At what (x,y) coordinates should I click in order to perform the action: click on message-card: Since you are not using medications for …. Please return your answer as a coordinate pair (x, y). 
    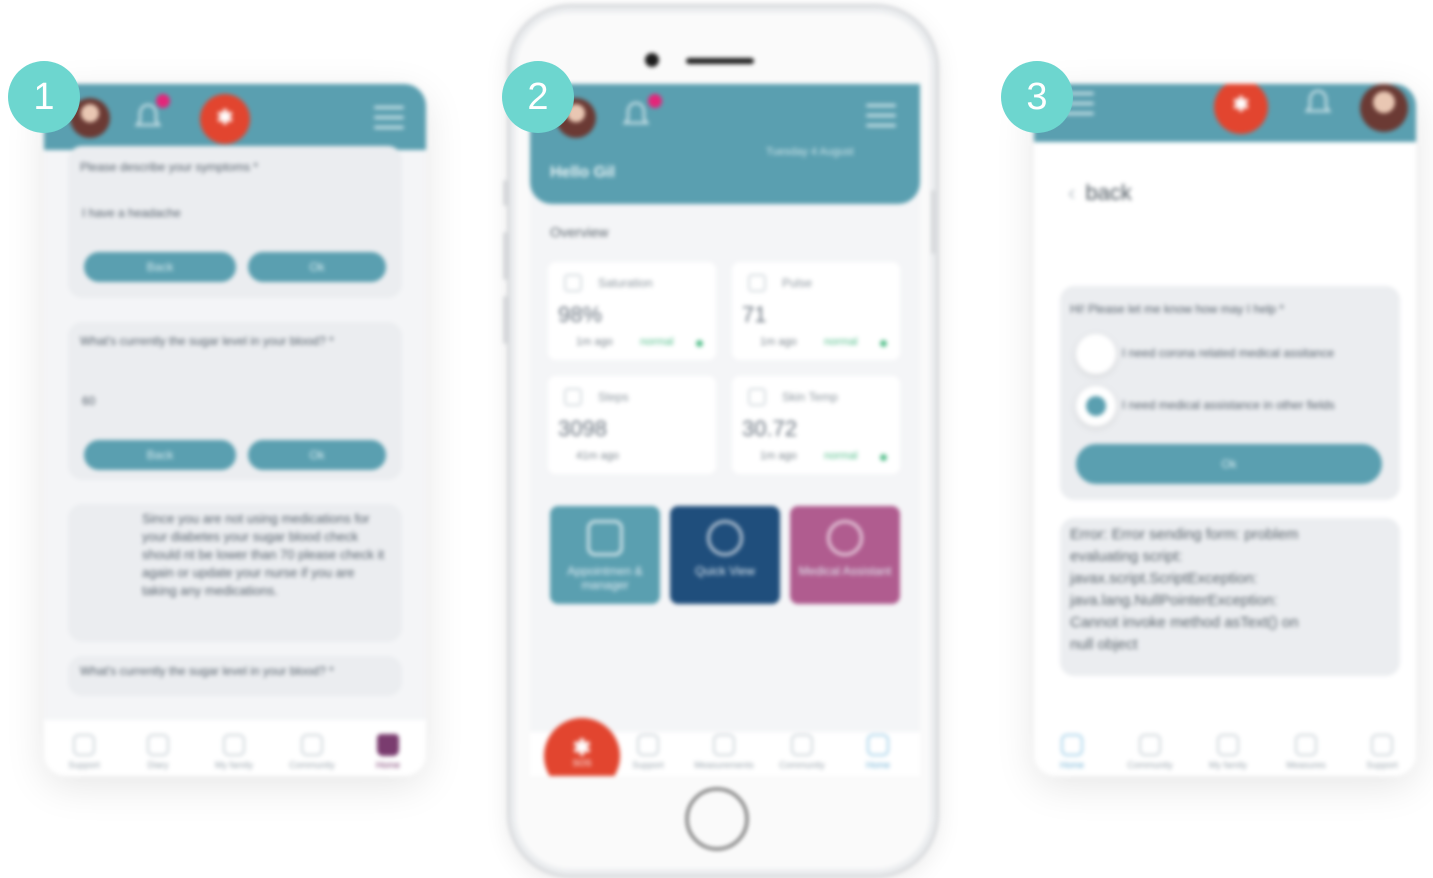
    Looking at the image, I should click on (235, 573).